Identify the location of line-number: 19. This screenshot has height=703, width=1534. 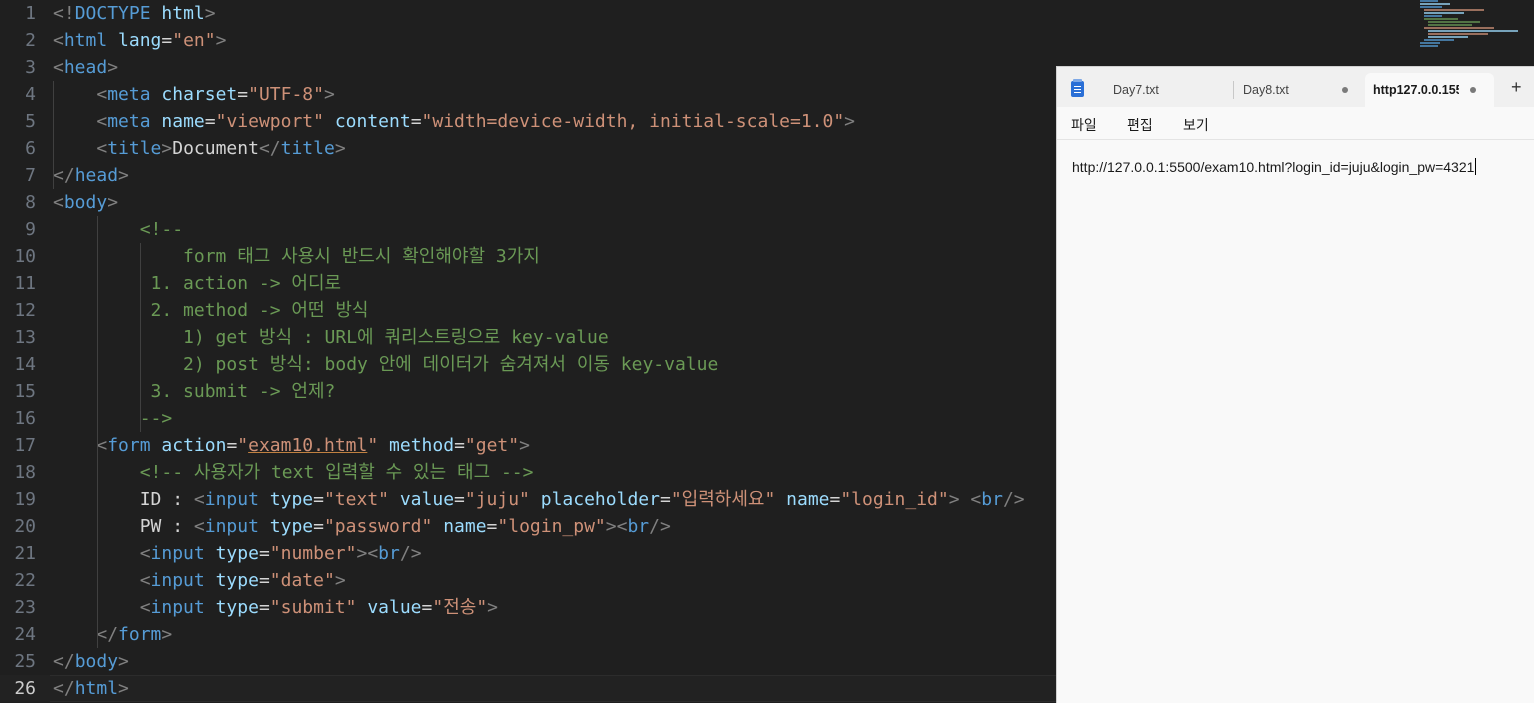
(25, 499).